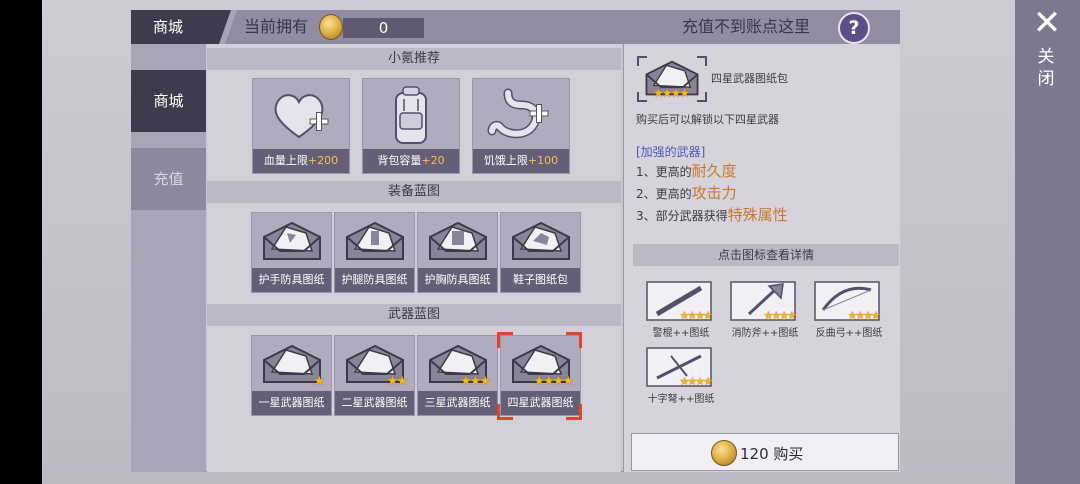 The width and height of the screenshot is (1080, 484). I want to click on weapon-item-label: 四星武器图纸, so click(540, 403).